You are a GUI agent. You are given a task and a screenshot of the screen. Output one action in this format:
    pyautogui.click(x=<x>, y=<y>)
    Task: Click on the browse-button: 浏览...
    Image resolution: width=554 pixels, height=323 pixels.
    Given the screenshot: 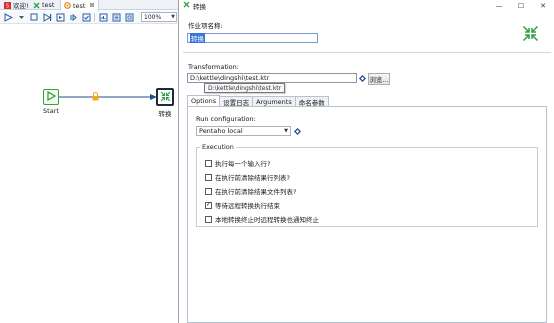 What is the action you would take?
    pyautogui.click(x=379, y=79)
    